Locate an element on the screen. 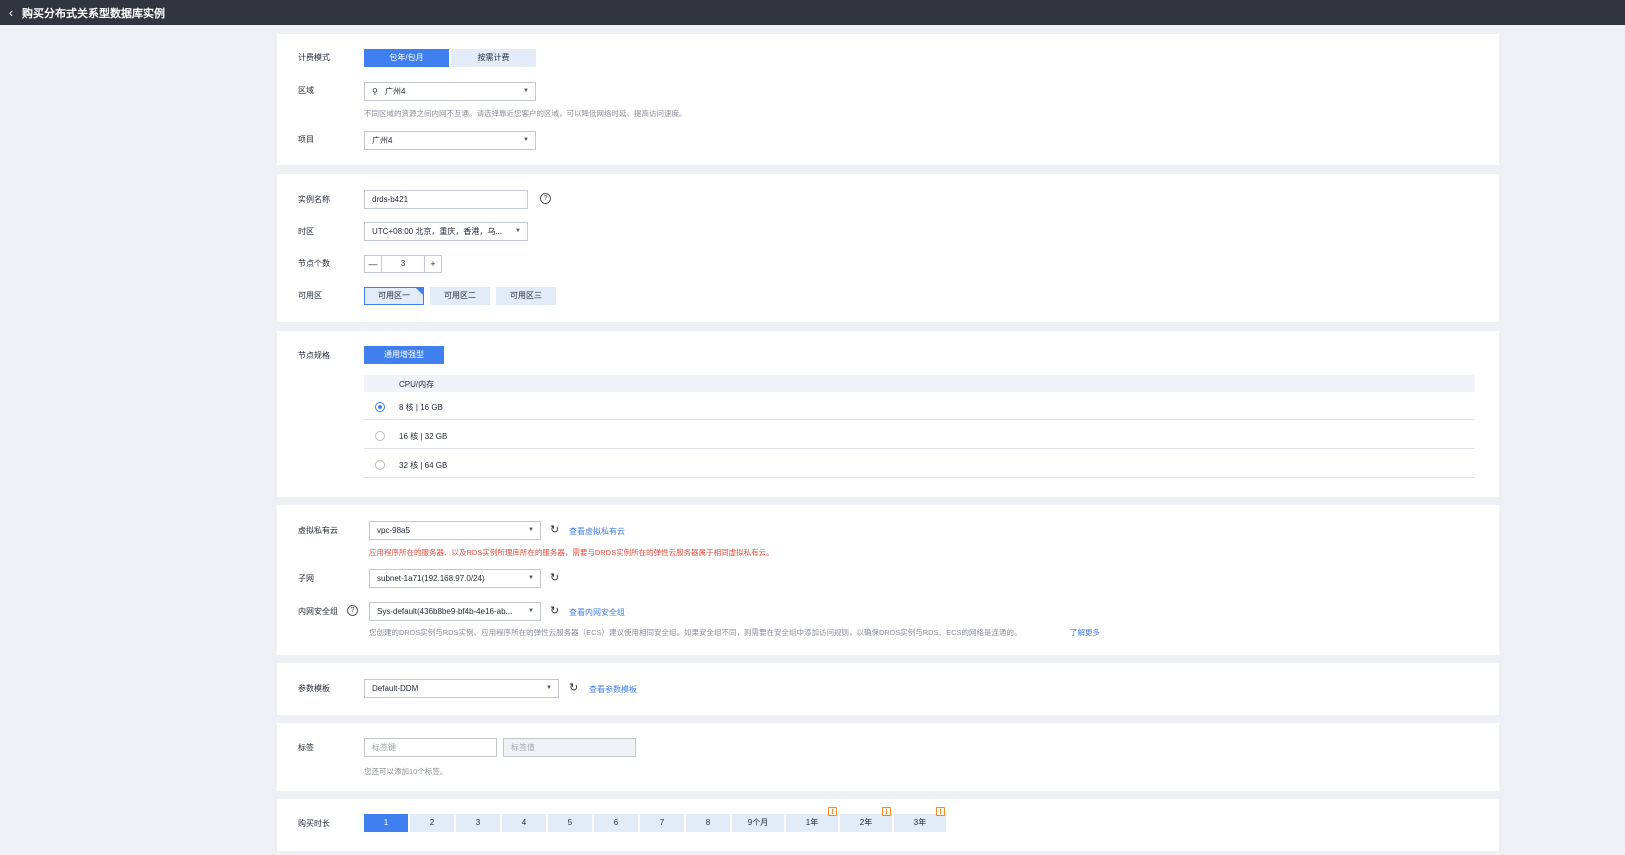 This screenshot has height=855, width=1625. zone-1-label: 可用区一 is located at coordinates (394, 295).